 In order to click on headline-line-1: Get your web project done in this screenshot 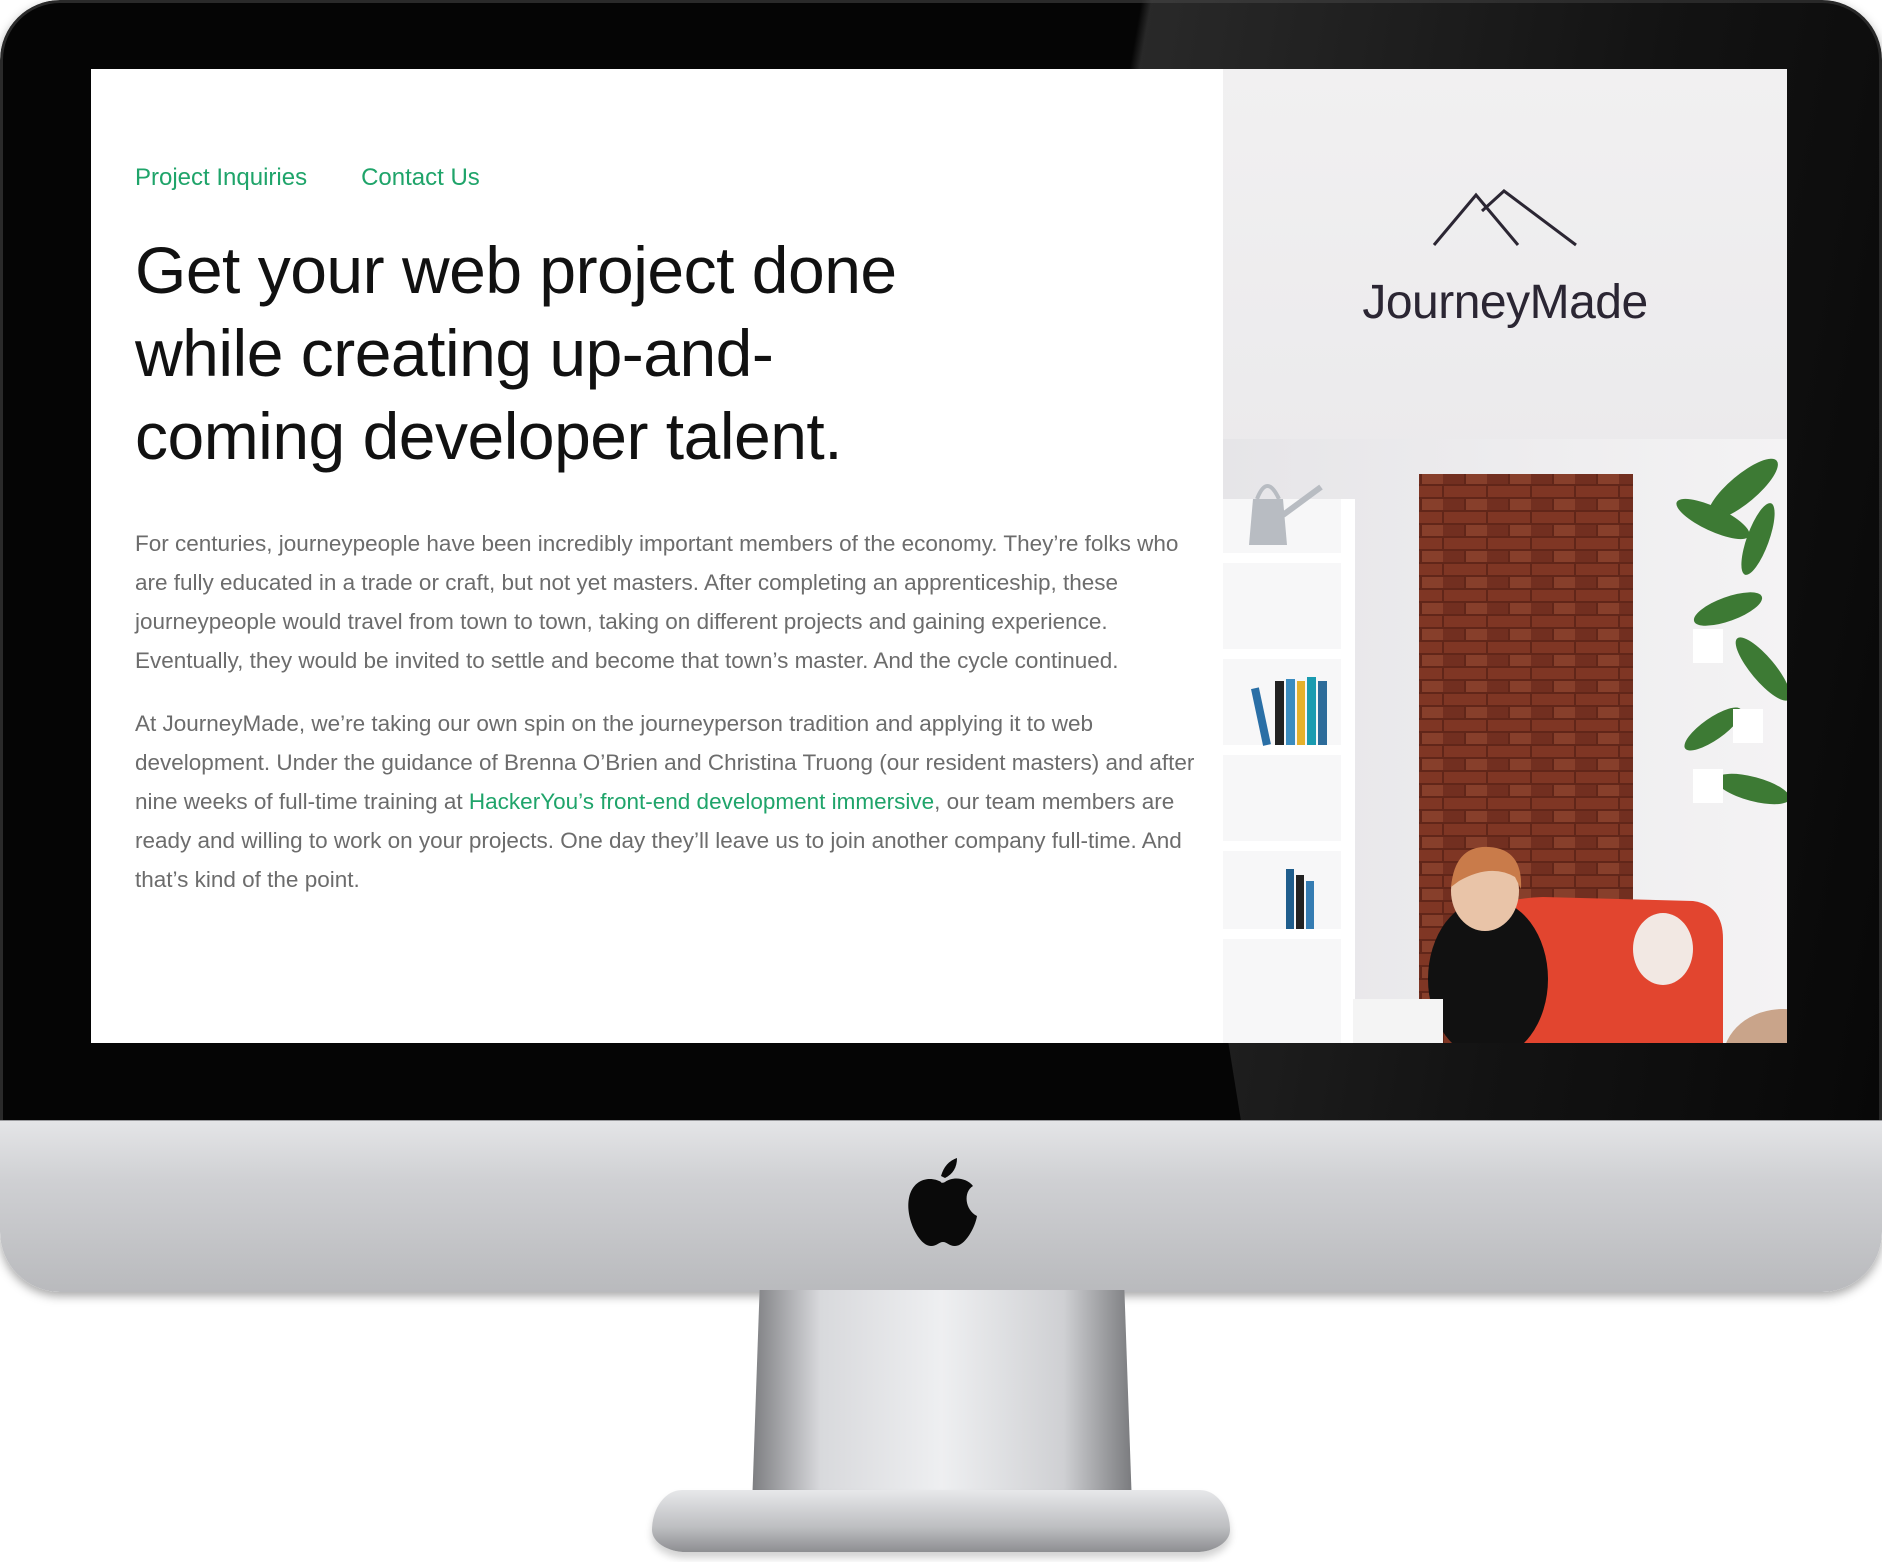, I will do `click(516, 270)`.